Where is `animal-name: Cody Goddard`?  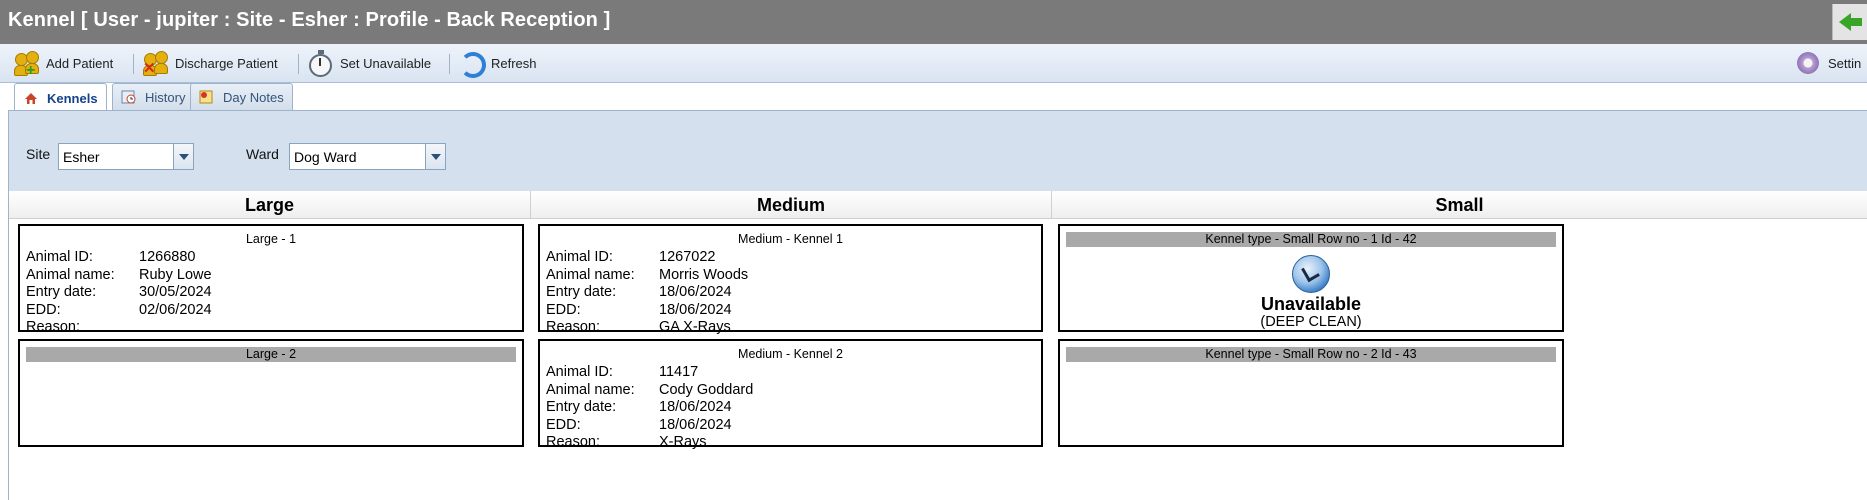
animal-name: Cody Goddard is located at coordinates (706, 389).